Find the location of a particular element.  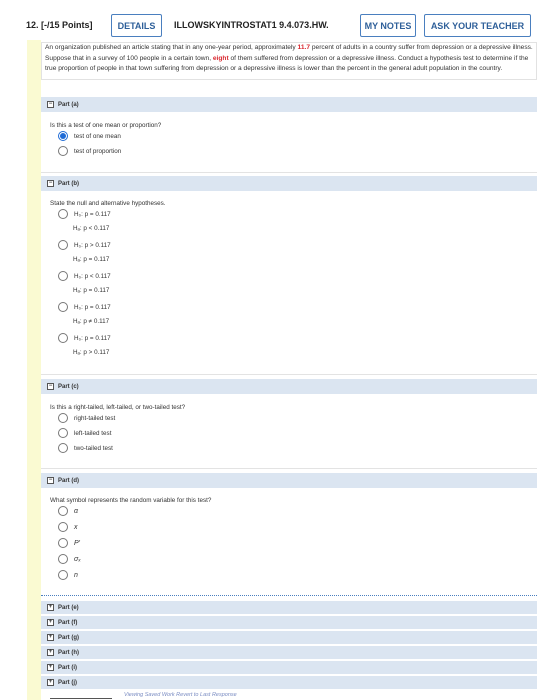

dotted-divider is located at coordinates (289, 595).